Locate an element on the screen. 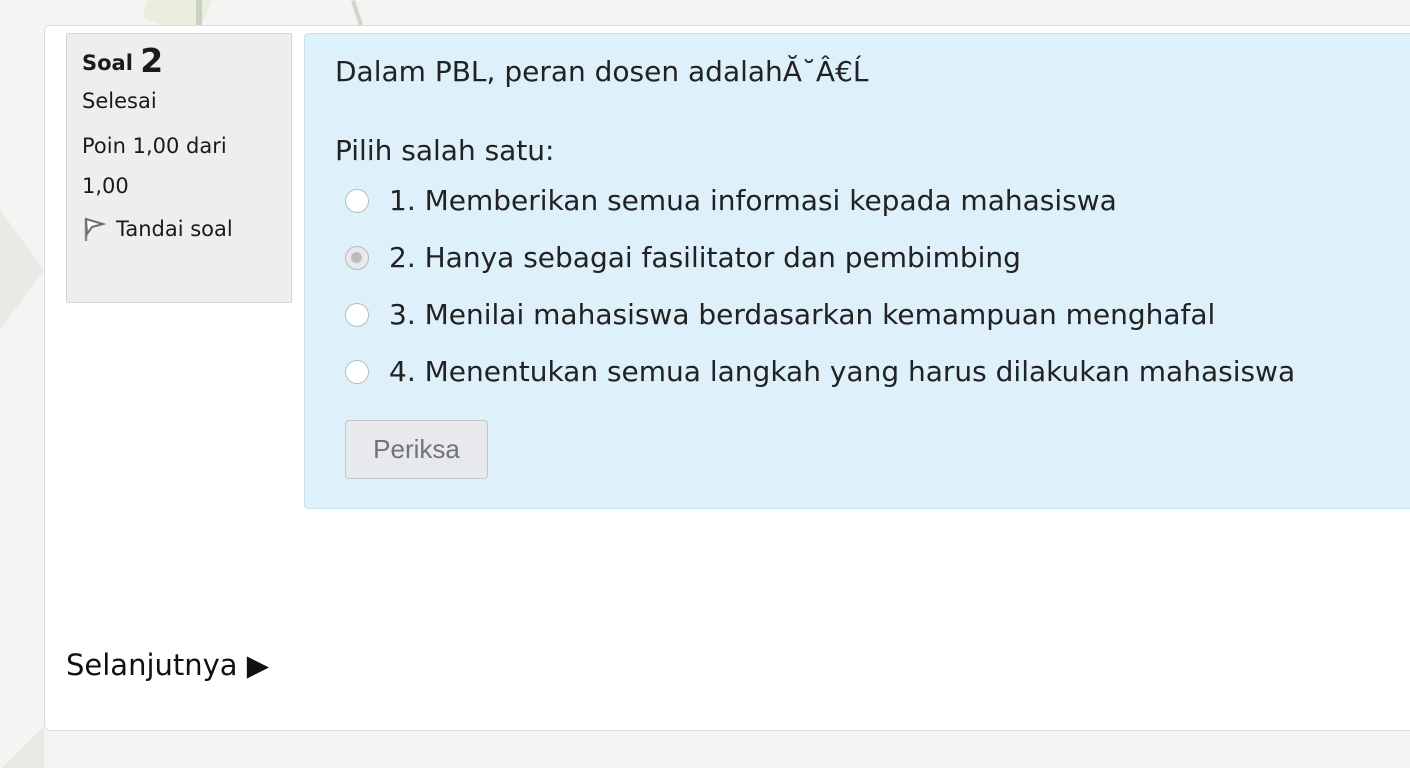 The image size is (1410, 768). grade-max: 1,00 is located at coordinates (105, 186).